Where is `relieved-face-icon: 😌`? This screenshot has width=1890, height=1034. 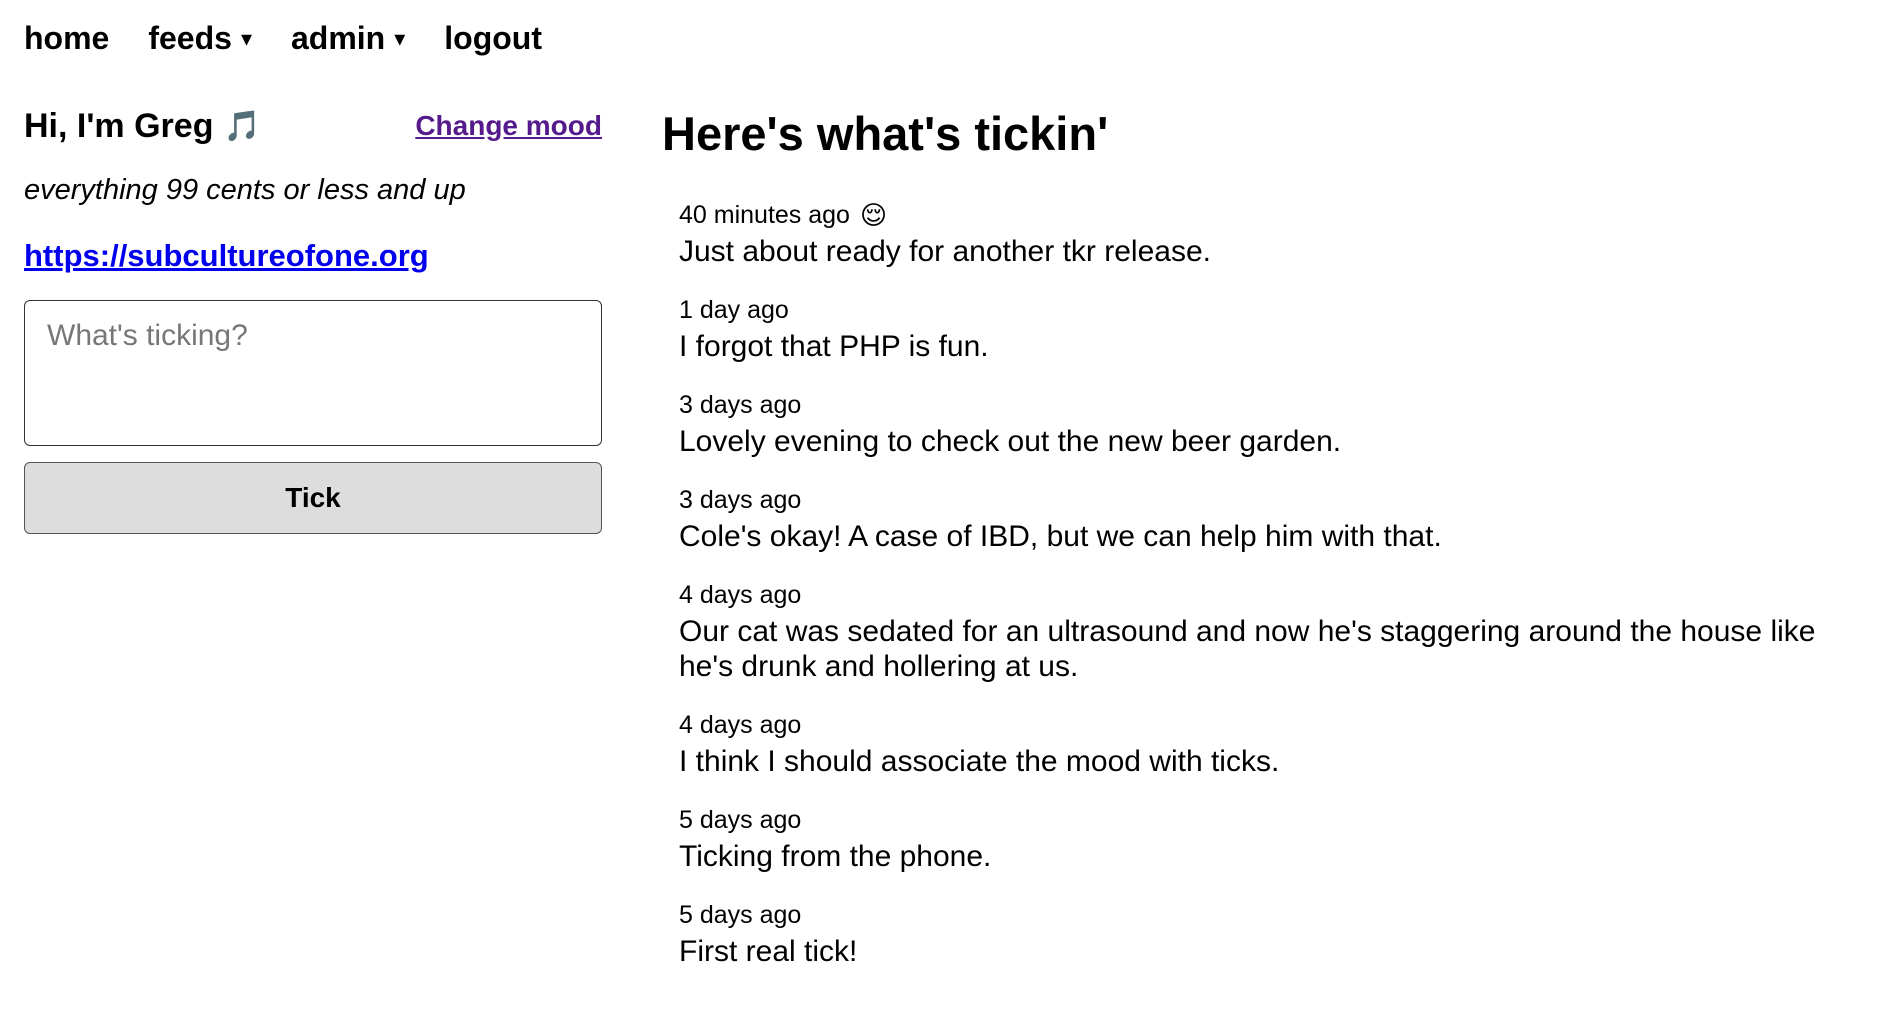
relieved-face-icon: 😌 is located at coordinates (873, 215).